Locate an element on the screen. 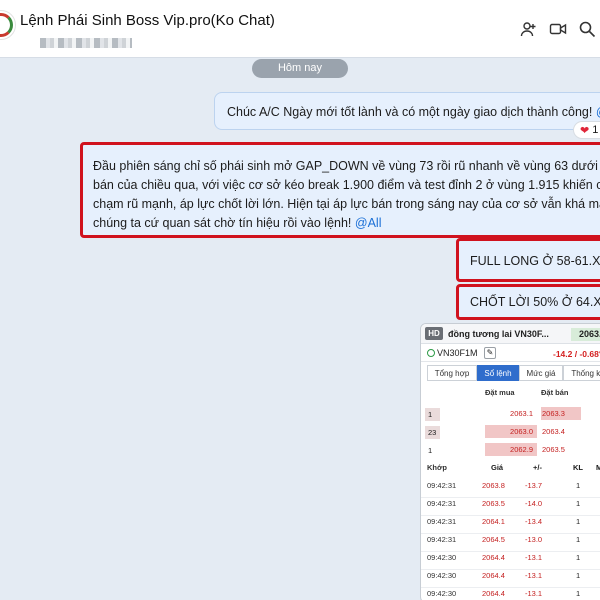  tab-tong-hop: Tổng hợp is located at coordinates (452, 373).